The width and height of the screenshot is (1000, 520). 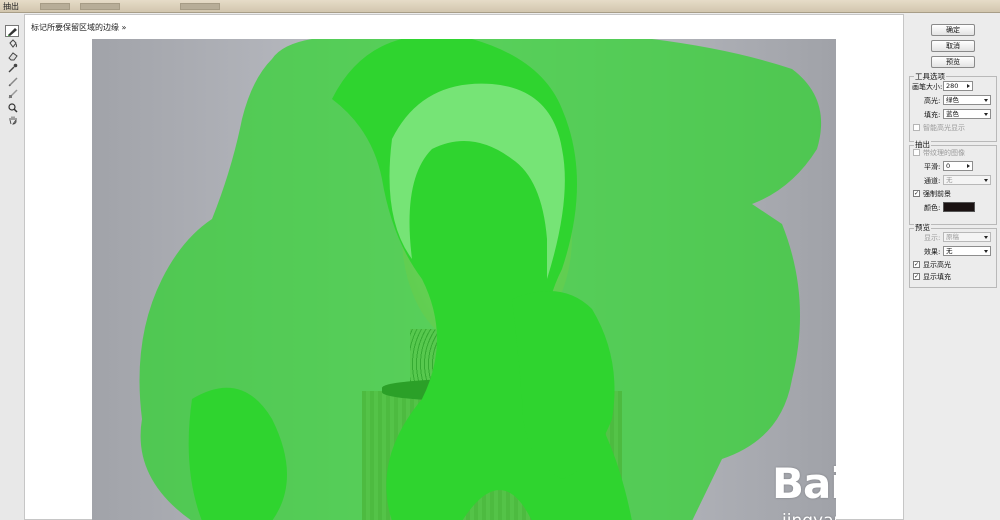 I want to click on edge-highlighter-icon, so click(x=12, y=31).